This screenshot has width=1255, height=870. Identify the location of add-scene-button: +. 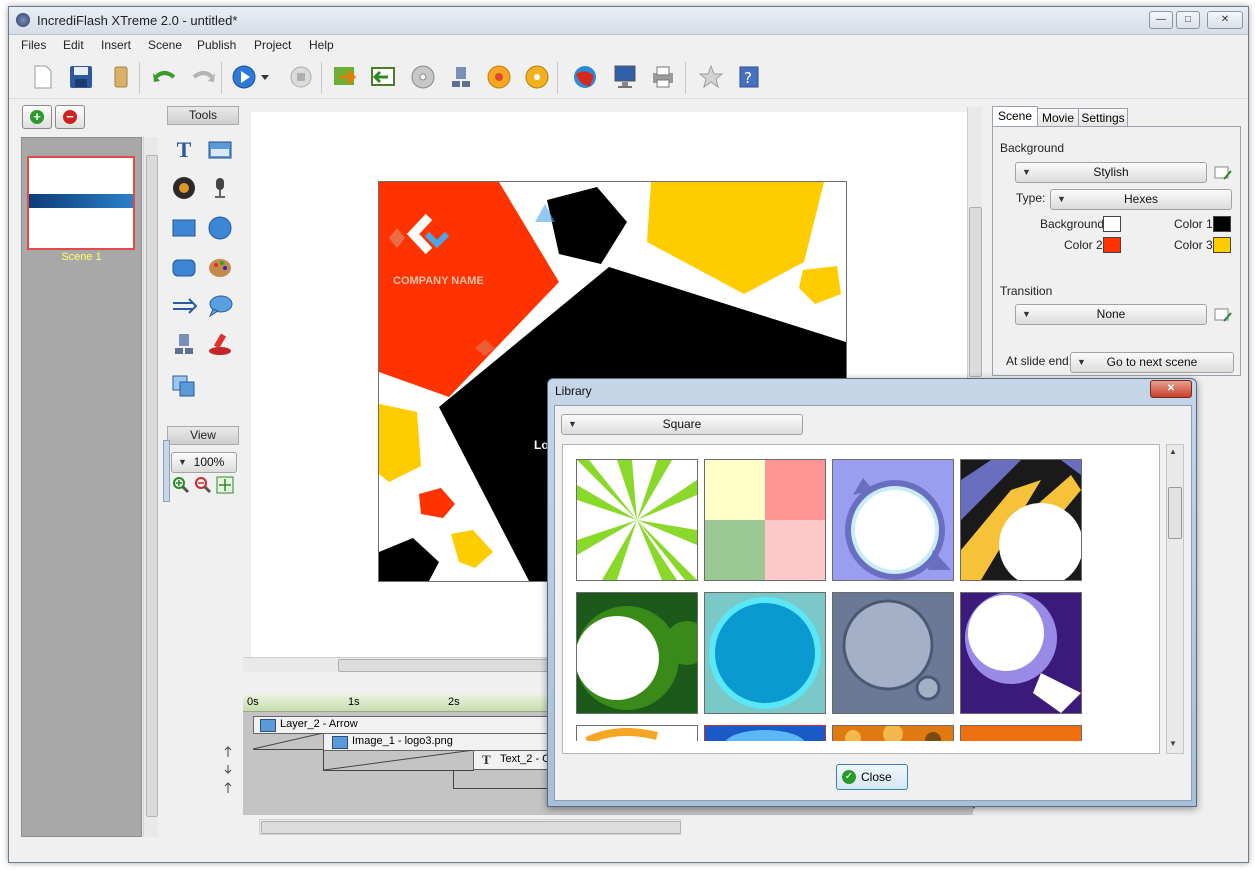
(37, 117).